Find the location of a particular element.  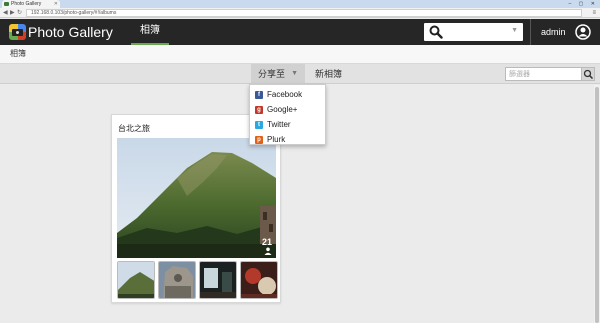

album-cover-image: 21 is located at coordinates (196, 198).